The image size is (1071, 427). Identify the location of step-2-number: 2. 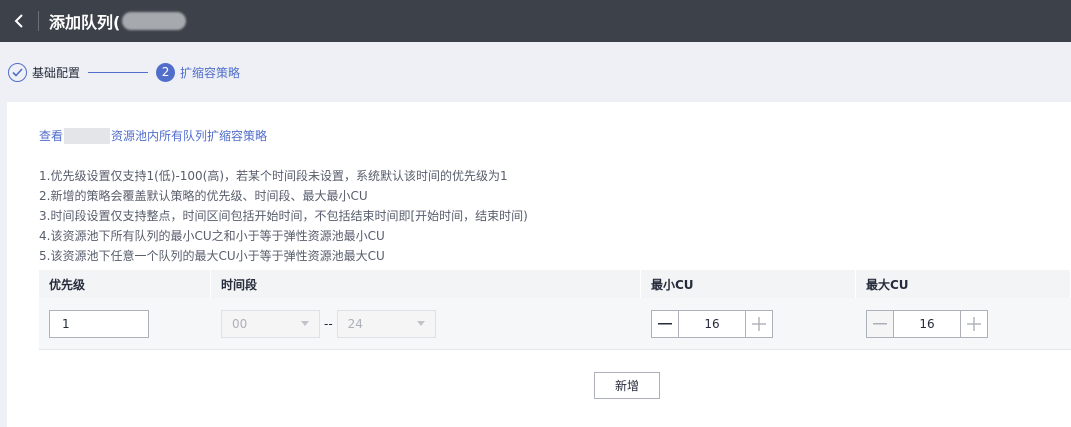
(166, 72).